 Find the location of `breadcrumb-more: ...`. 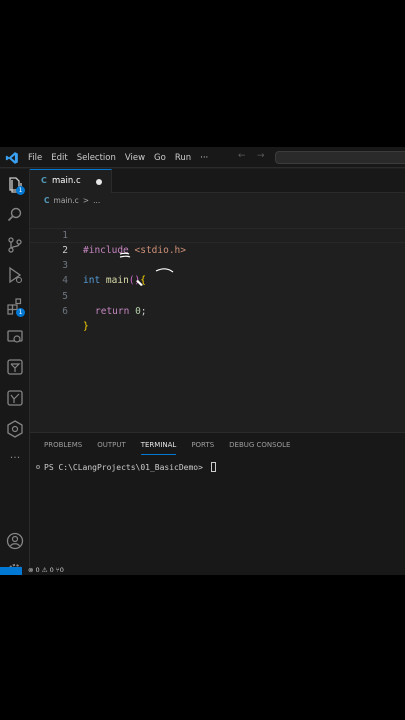

breadcrumb-more: ... is located at coordinates (96, 200).